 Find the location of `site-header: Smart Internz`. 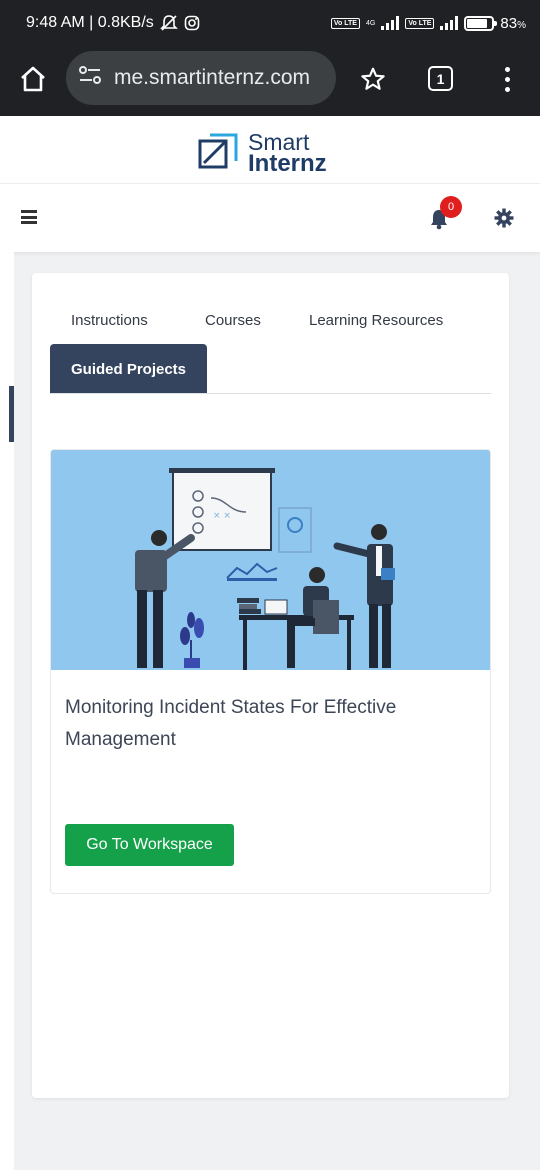

site-header: Smart Internz is located at coordinates (270, 150).